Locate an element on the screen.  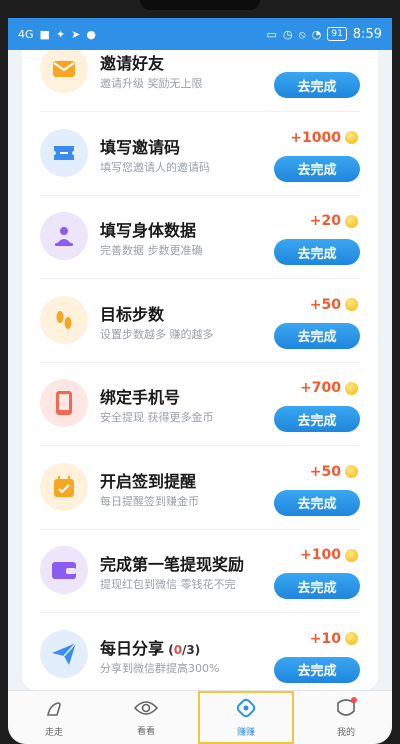
task-row: 填写身体数据完善数据 步数更准确 +20 去完成 is located at coordinates (200, 237).